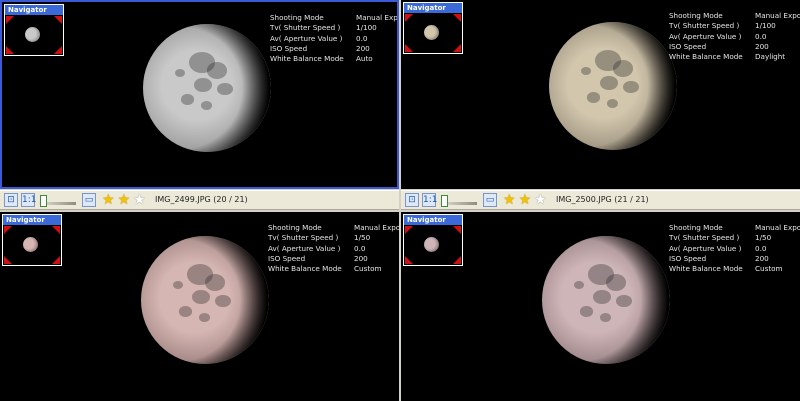 This screenshot has width=800, height=401. Describe the element at coordinates (696, 15) in the screenshot. I see `exif-label-mode: Shooting Mode` at that location.